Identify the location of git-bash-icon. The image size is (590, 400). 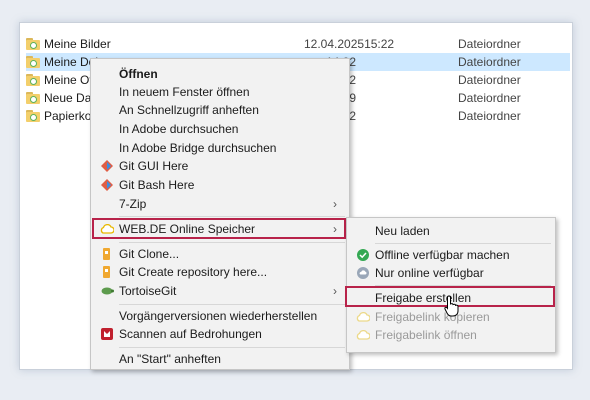
(107, 185).